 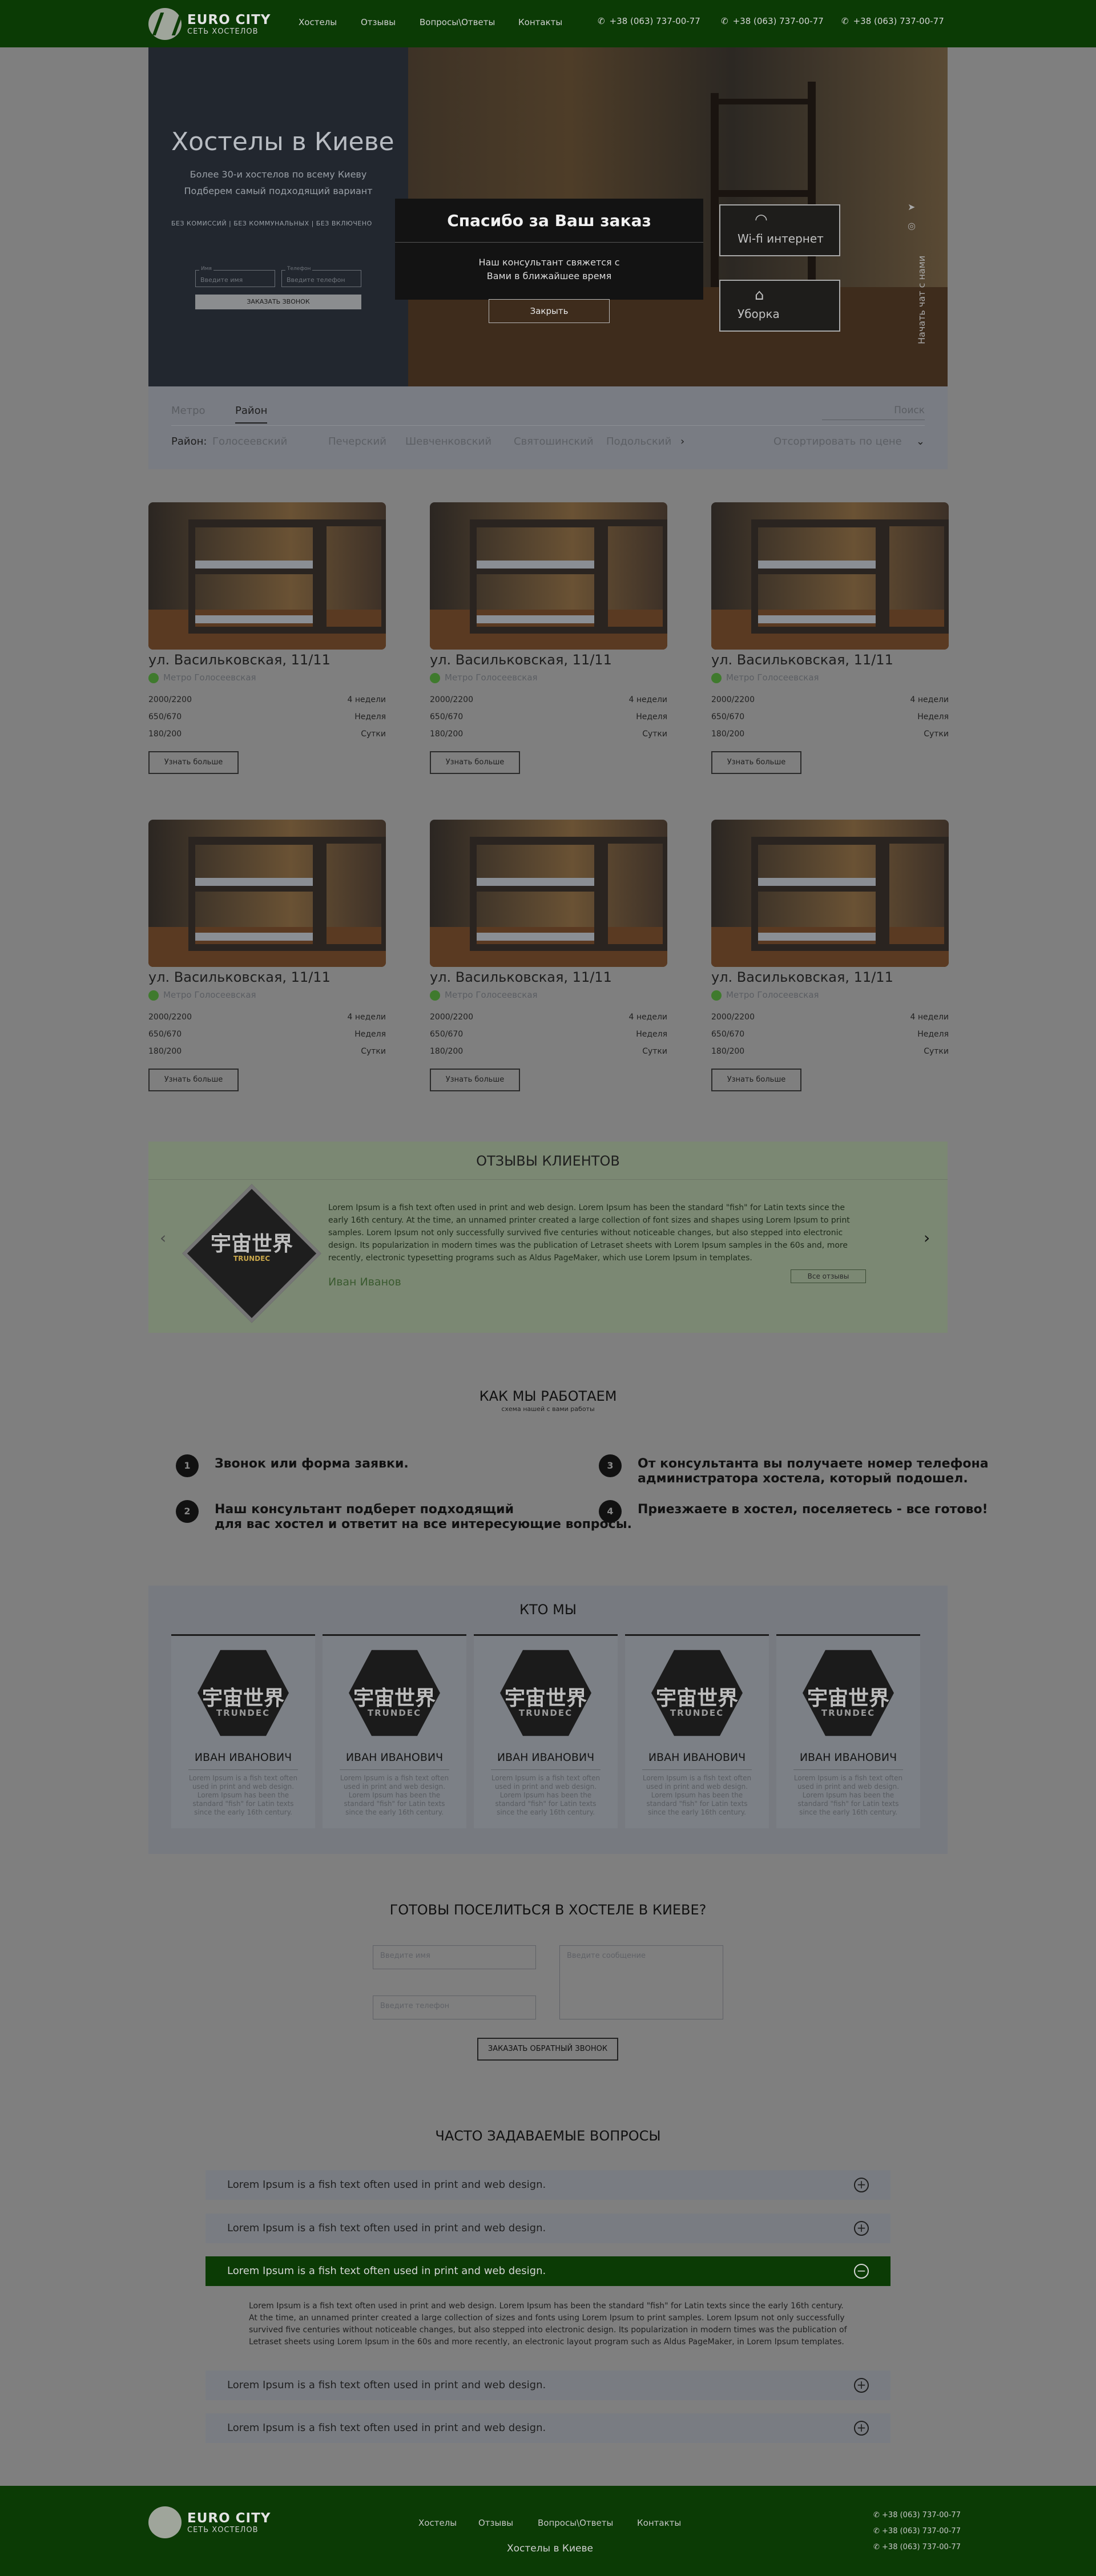 I want to click on footer-phone-2: ✆ +38 (063) 737-00-77, so click(x=917, y=2531).